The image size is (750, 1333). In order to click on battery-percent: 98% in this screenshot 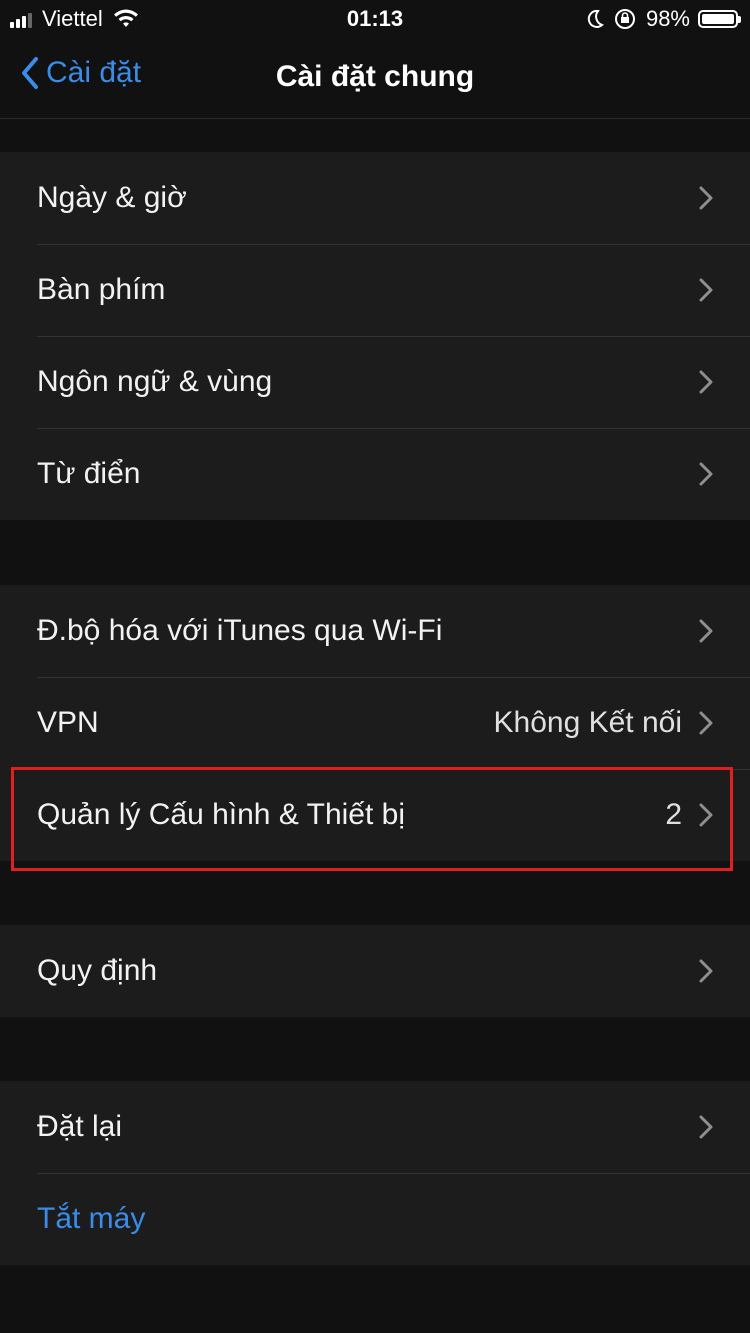, I will do `click(667, 18)`.